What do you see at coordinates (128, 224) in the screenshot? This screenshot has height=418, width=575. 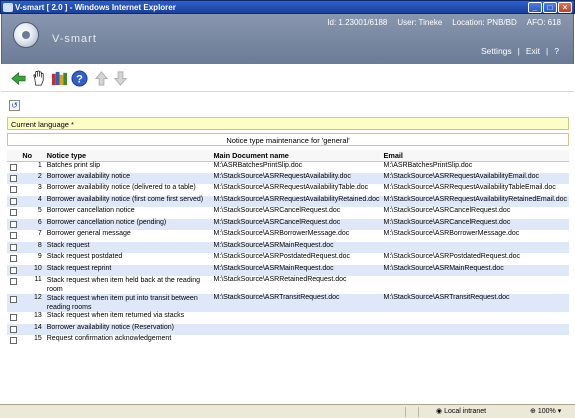 I see `notice-type-cell: Borrower cancellation notice (pending)` at bounding box center [128, 224].